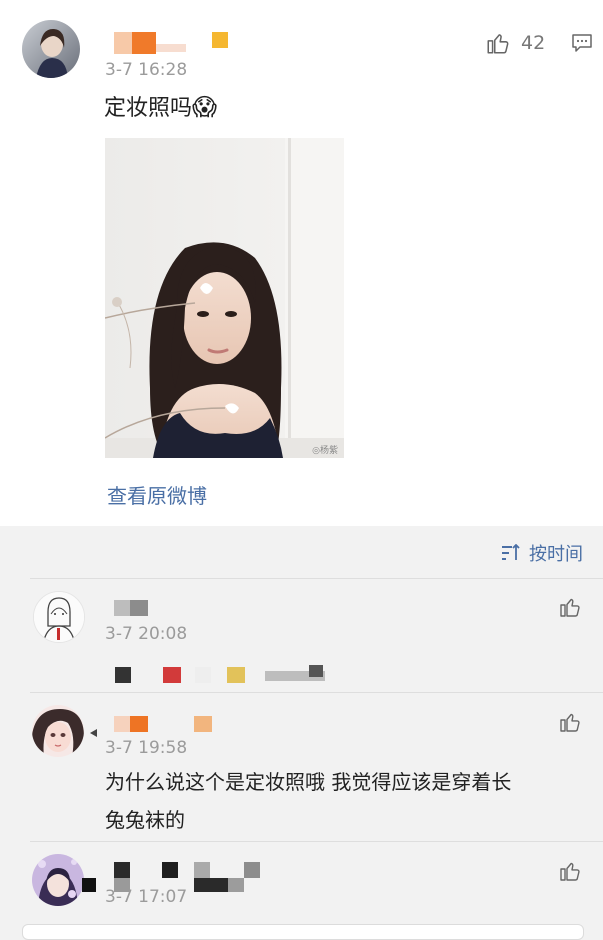 This screenshot has width=603, height=940. I want to click on comment-text-line: 兔兔袜的, so click(145, 820).